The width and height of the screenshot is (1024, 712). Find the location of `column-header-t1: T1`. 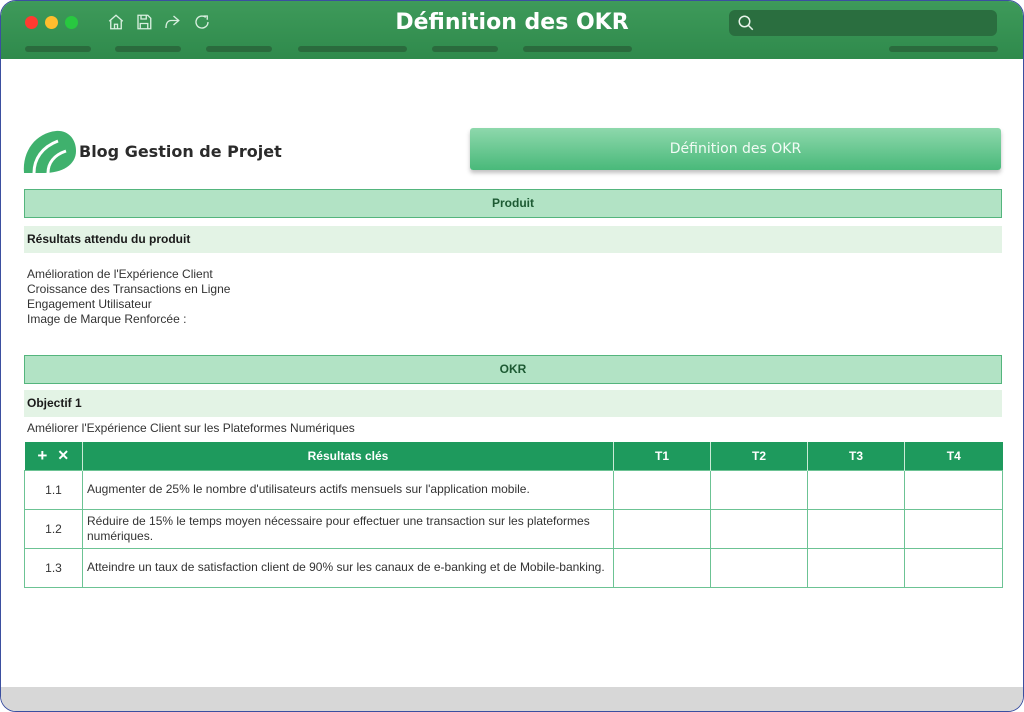

column-header-t1: T1 is located at coordinates (662, 456).